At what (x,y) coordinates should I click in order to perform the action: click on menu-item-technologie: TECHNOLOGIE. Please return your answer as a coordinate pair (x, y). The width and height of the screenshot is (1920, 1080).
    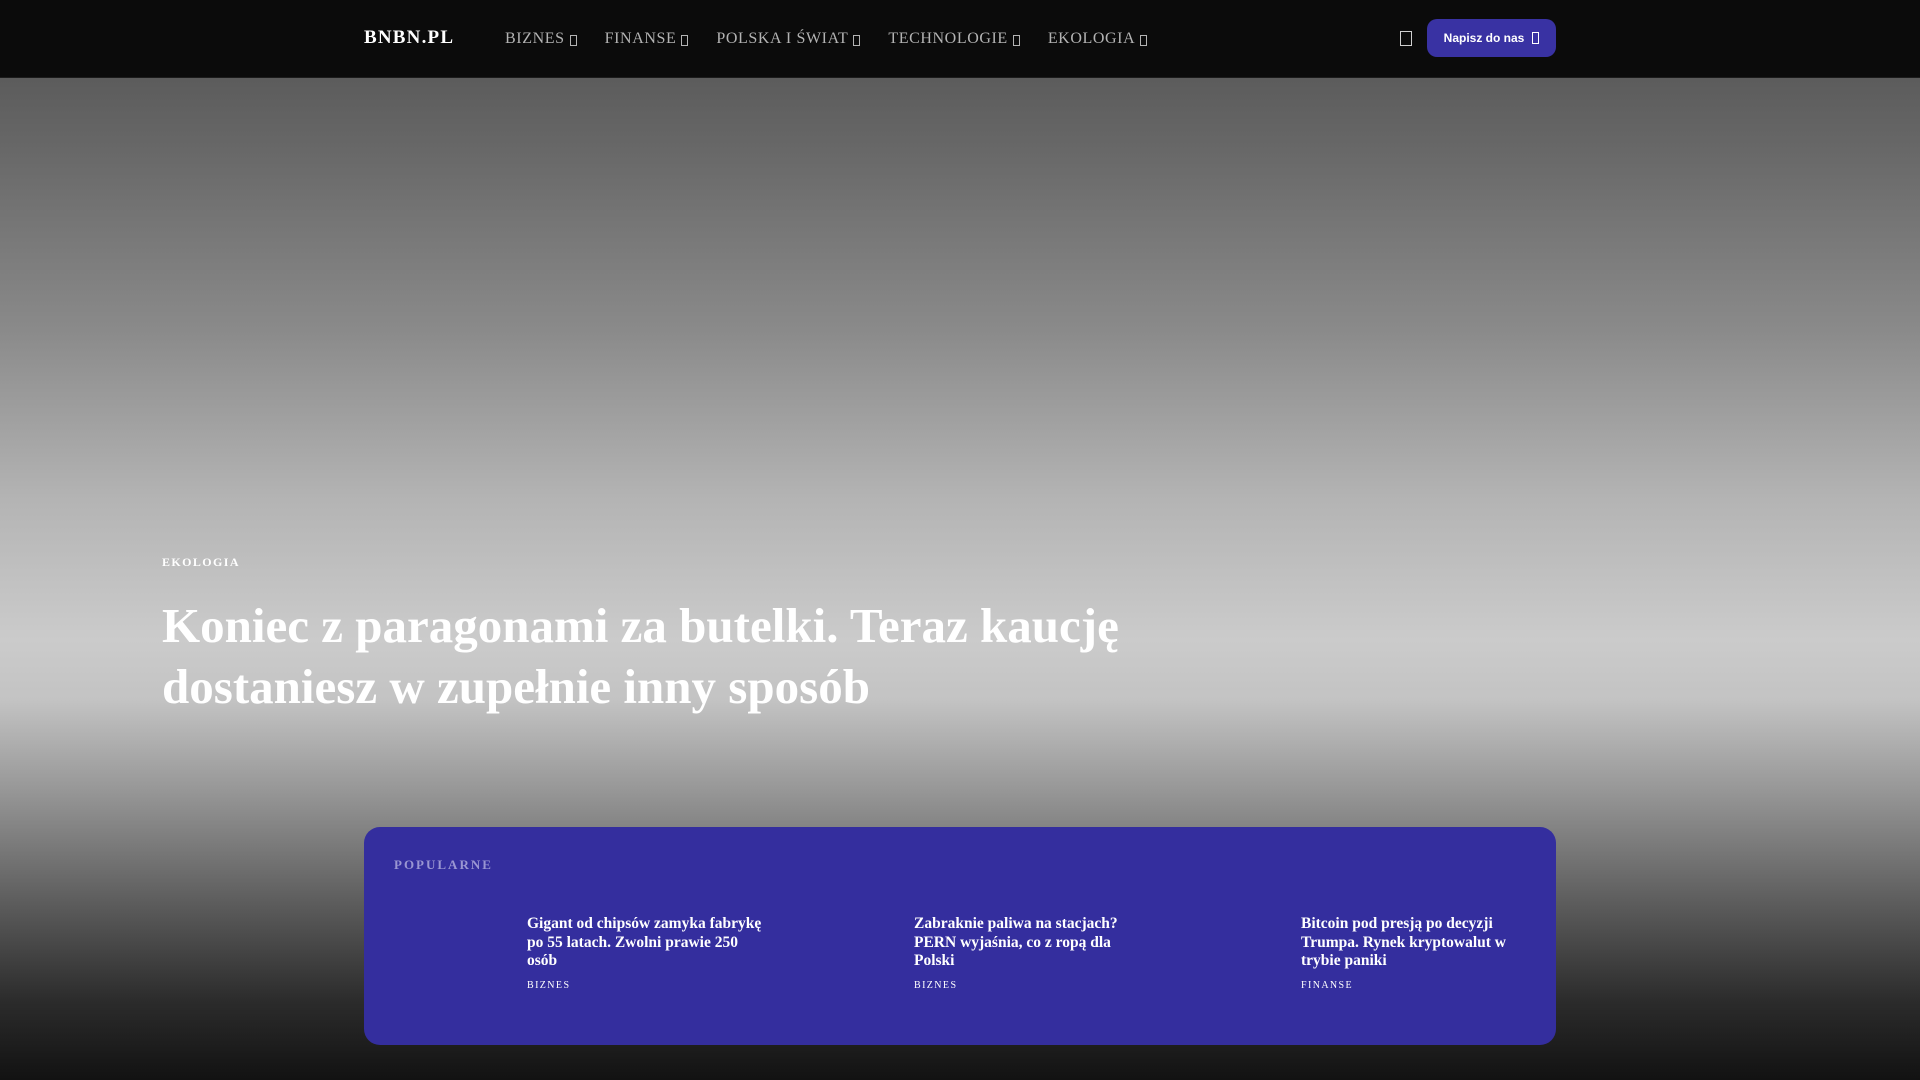
    Looking at the image, I should click on (954, 39).